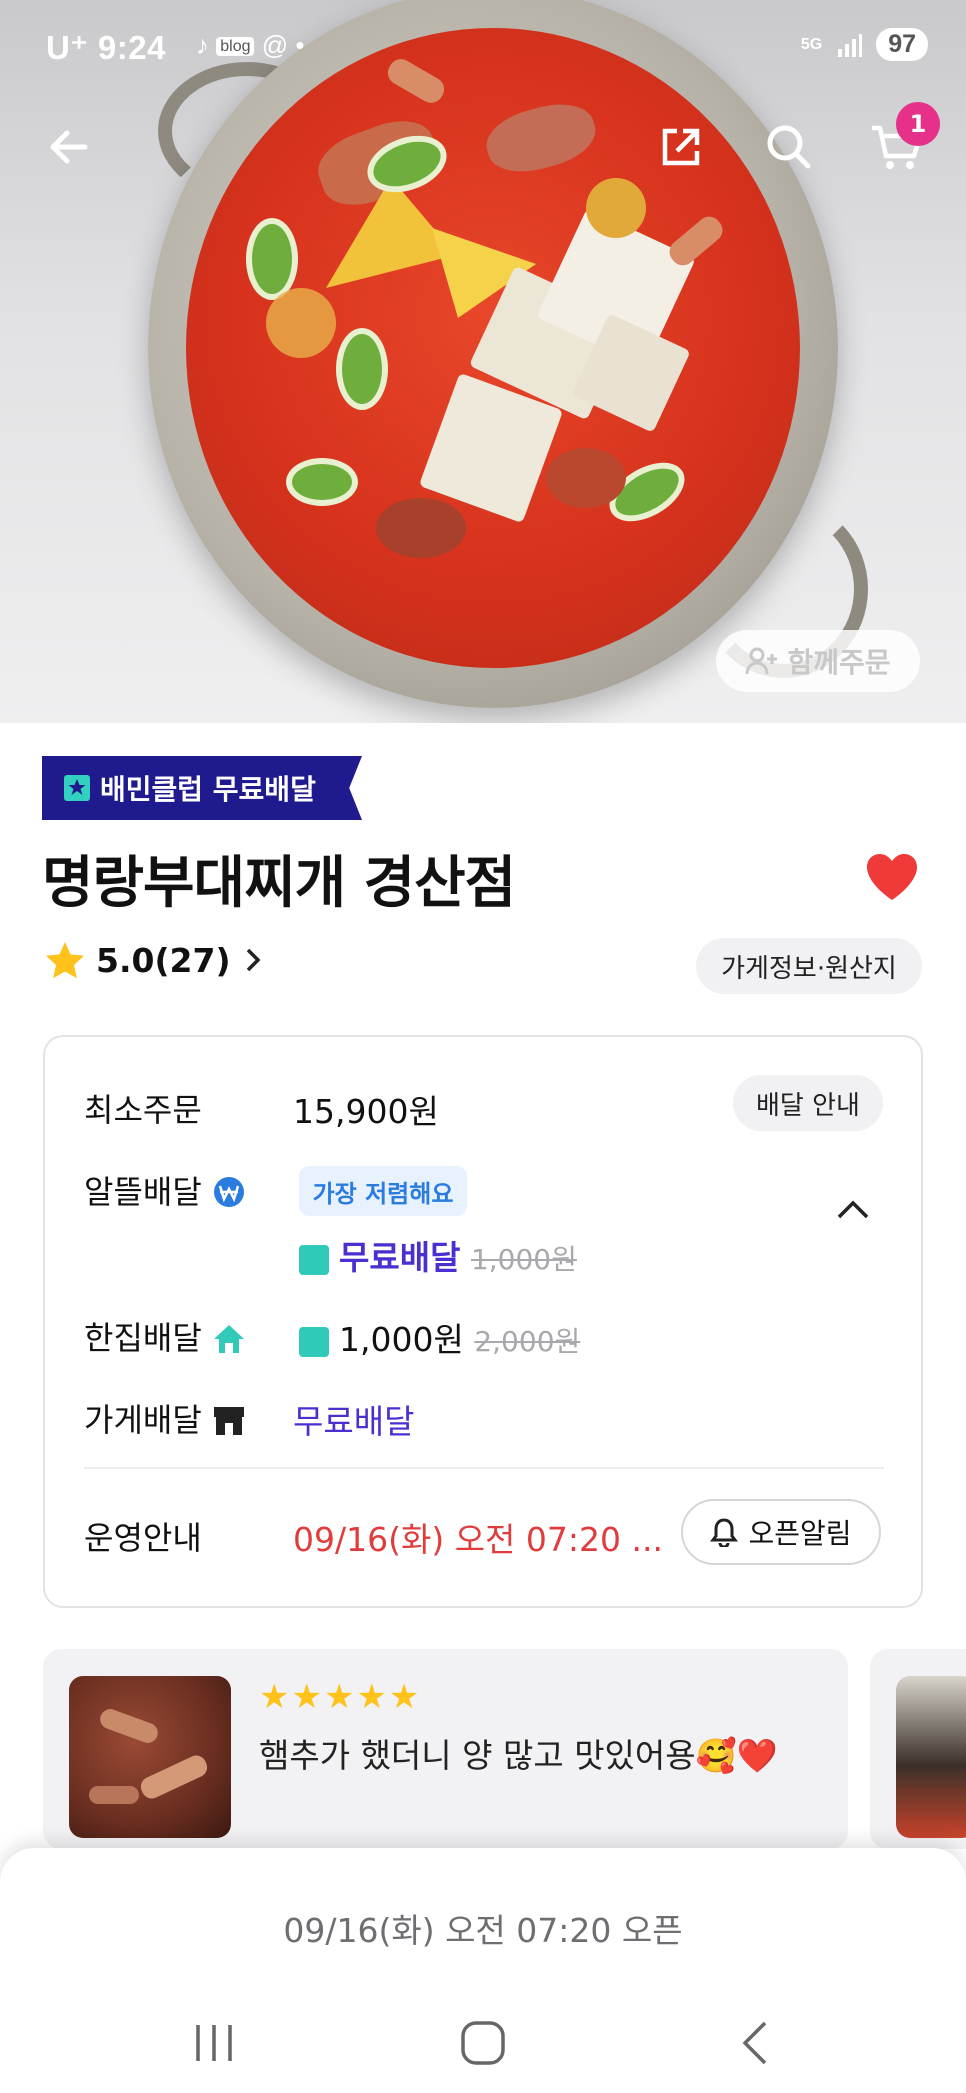 The image size is (966, 2093). Describe the element at coordinates (65, 960) in the screenshot. I see `star-icon` at that location.